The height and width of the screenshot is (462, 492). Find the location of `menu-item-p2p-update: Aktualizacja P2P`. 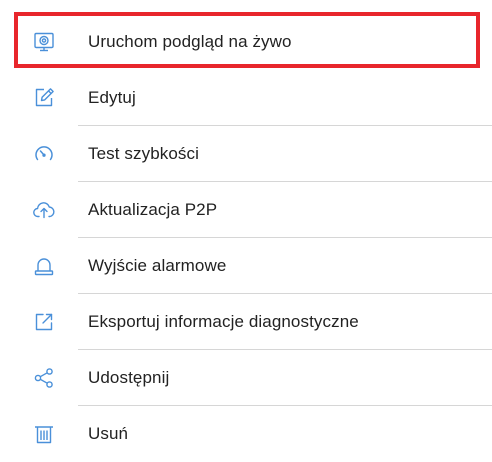

menu-item-p2p-update: Aktualizacja P2P is located at coordinates (246, 210).